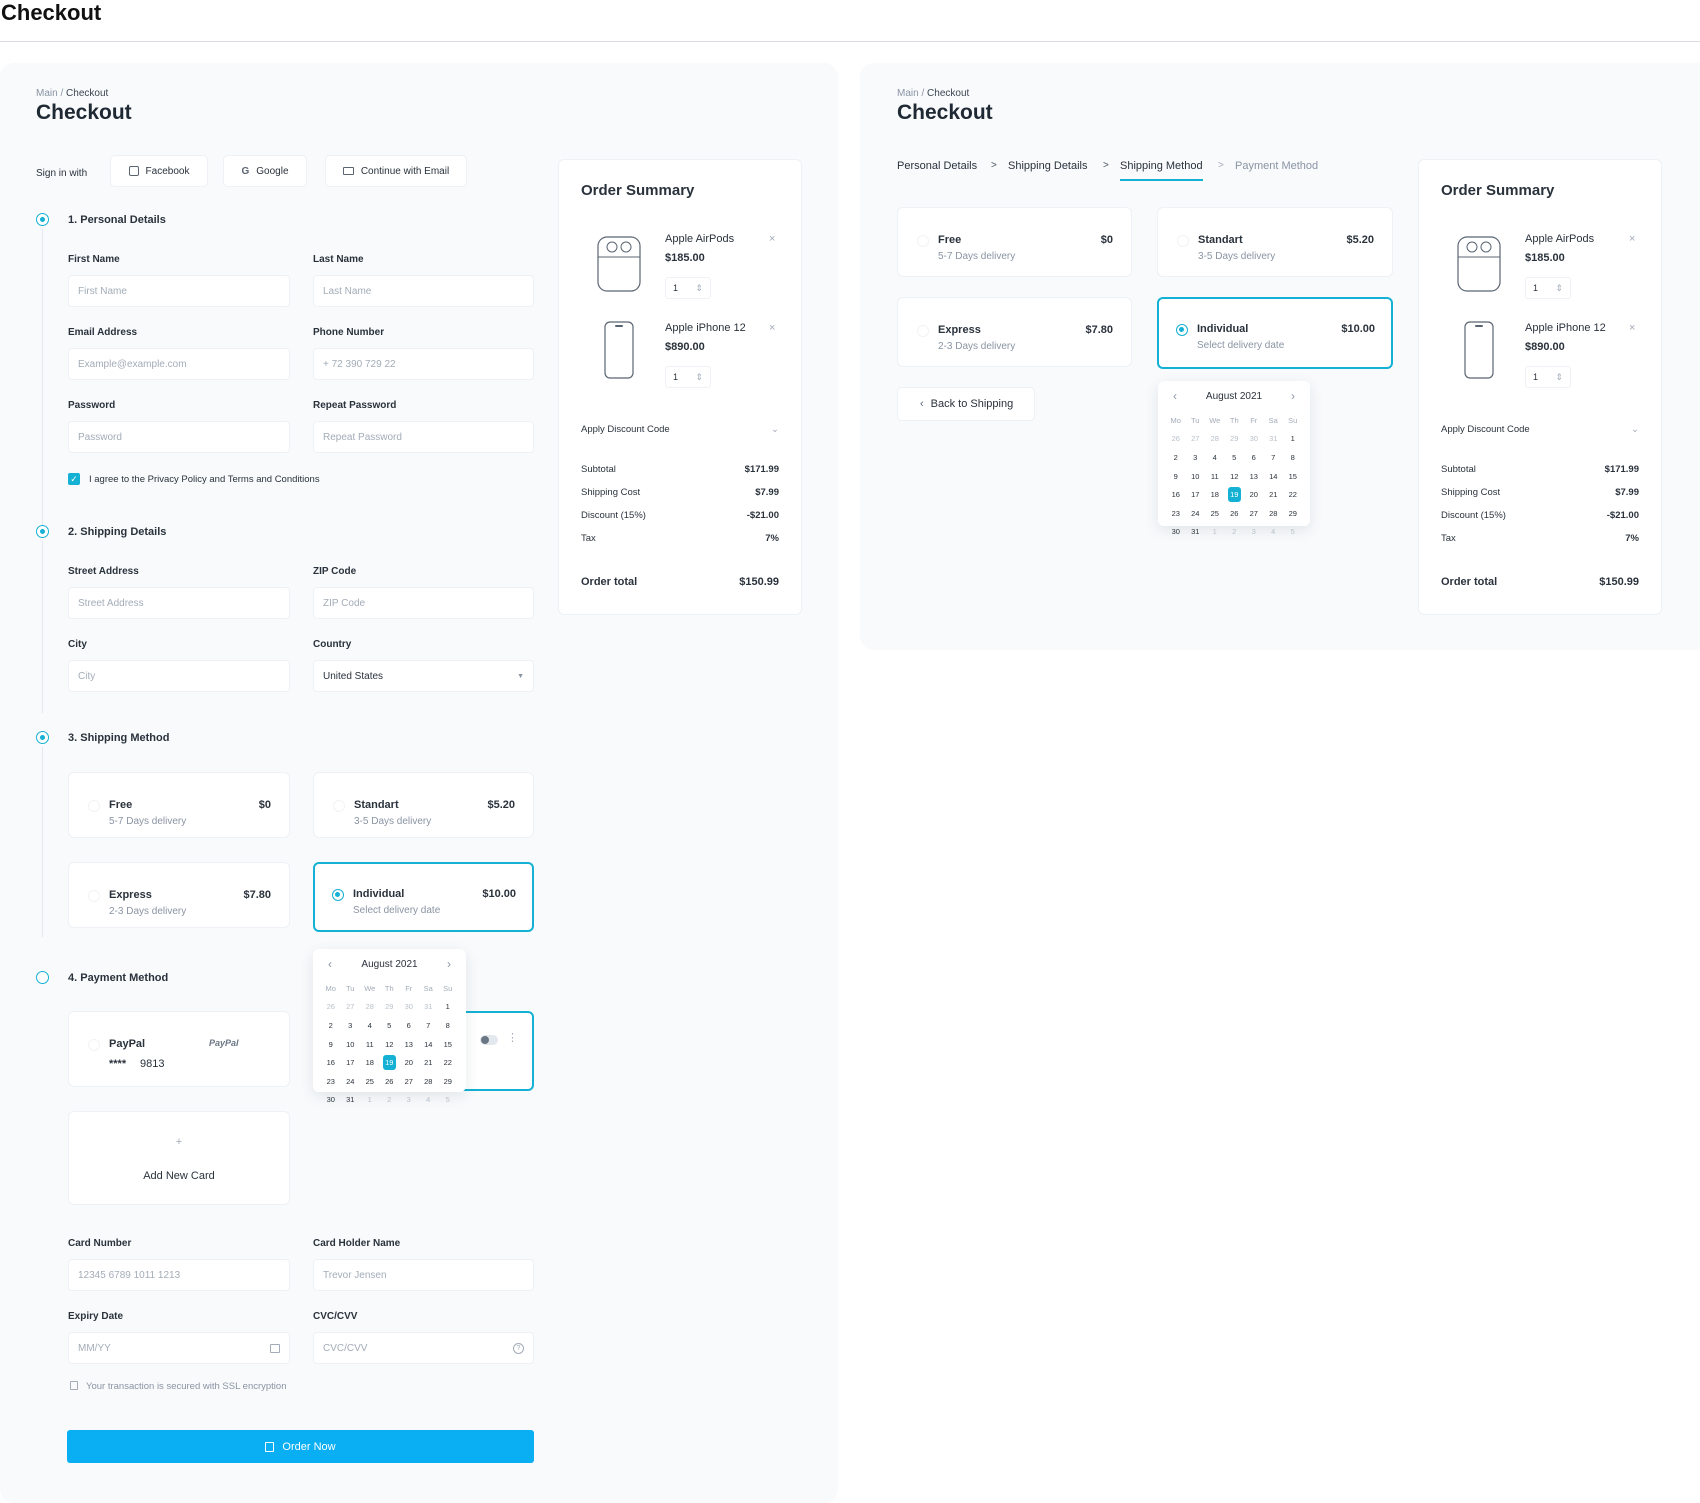 The height and width of the screenshot is (1503, 1700). Describe the element at coordinates (396, 171) in the screenshot. I see `email-signin-button: Continue with Email` at that location.